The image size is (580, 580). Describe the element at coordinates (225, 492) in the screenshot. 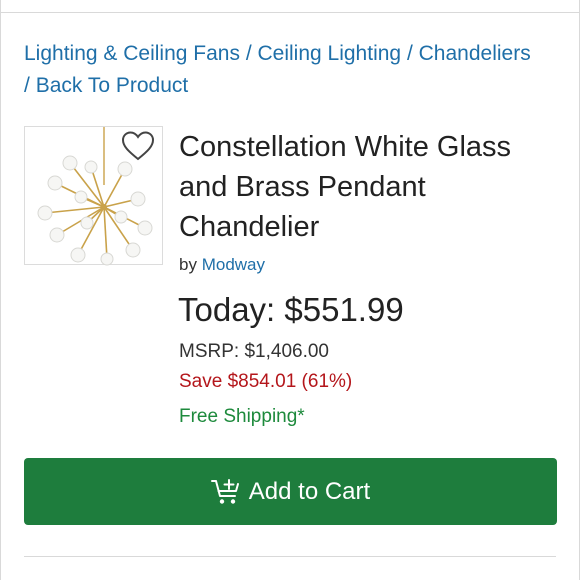

I see `add-to-cart-icon` at that location.